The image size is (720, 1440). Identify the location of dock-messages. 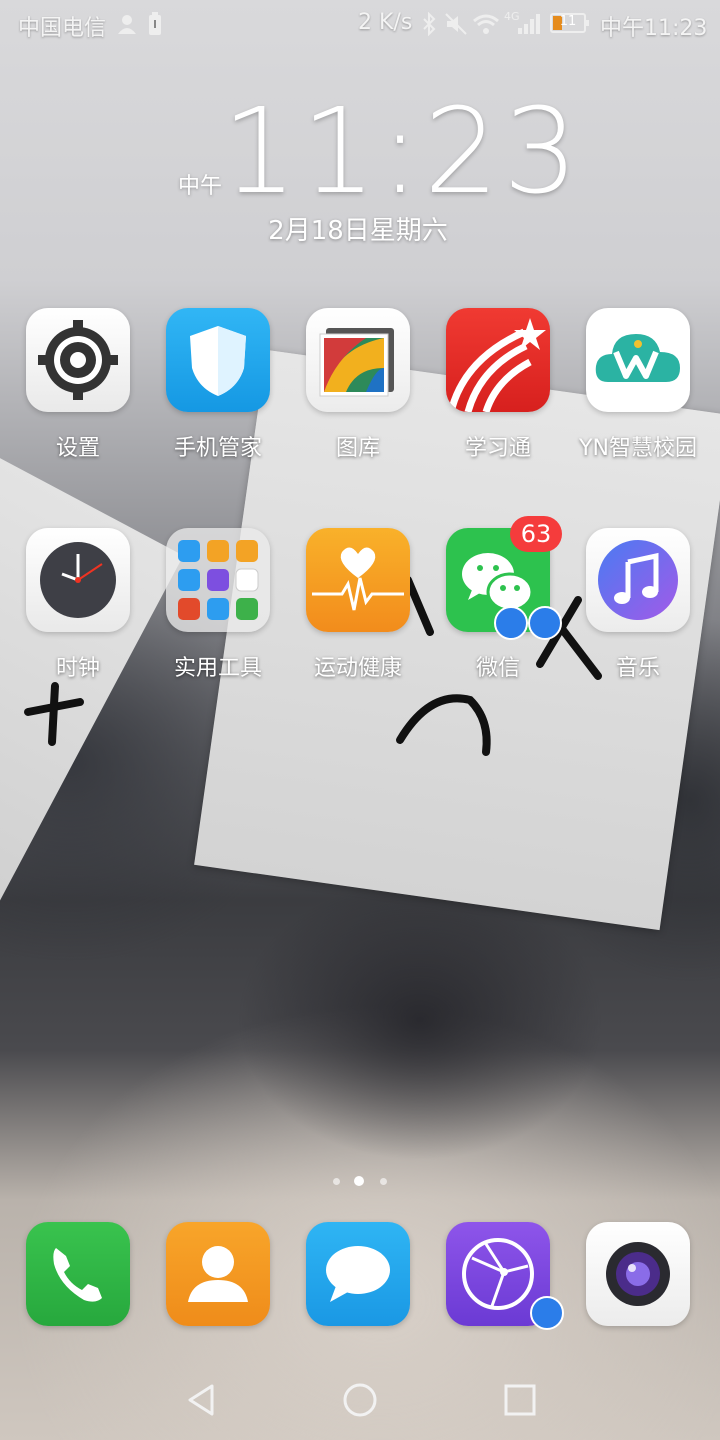
(358, 1274).